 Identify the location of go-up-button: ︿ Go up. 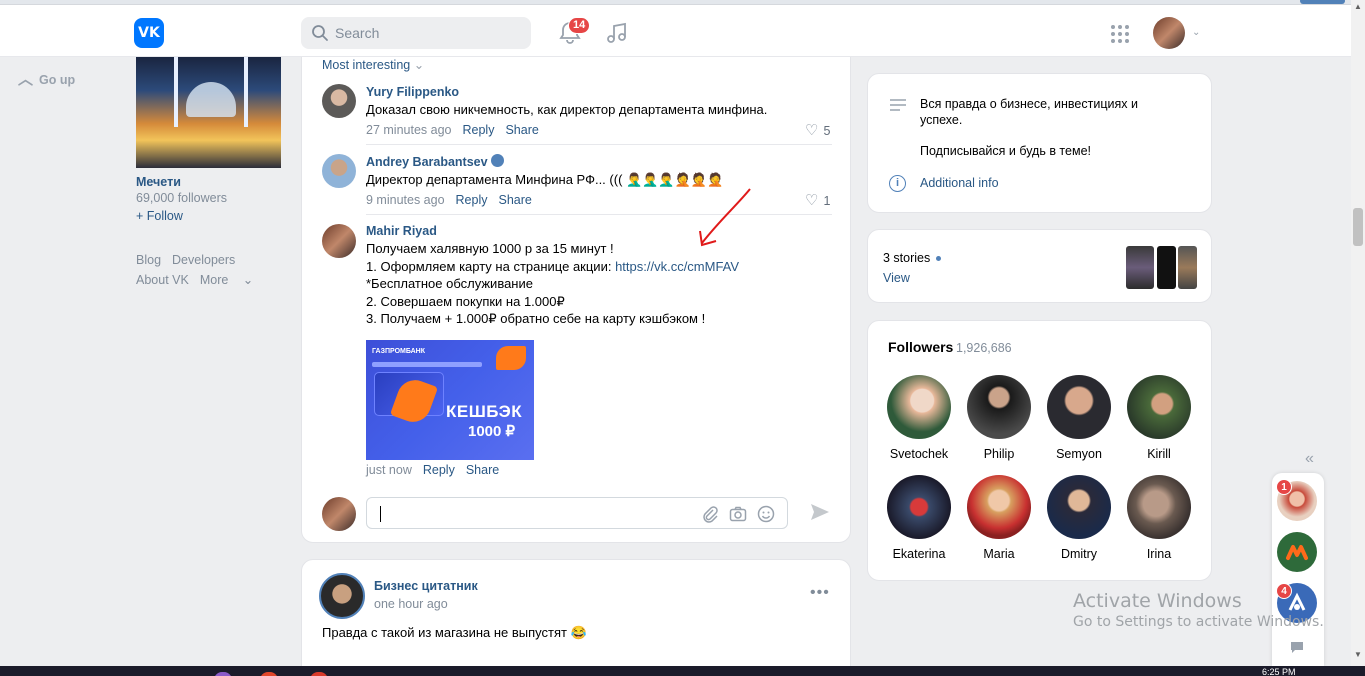
(46, 78).